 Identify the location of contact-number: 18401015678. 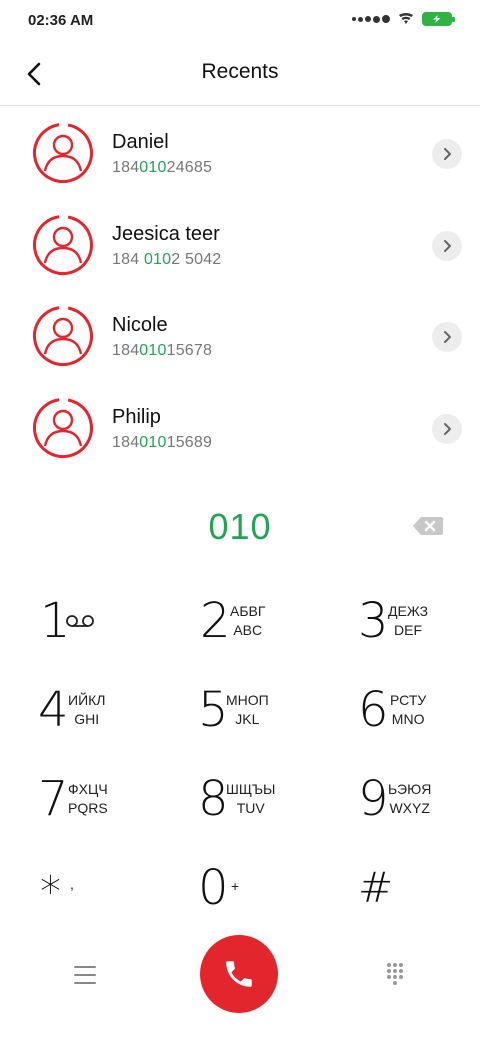
(162, 350).